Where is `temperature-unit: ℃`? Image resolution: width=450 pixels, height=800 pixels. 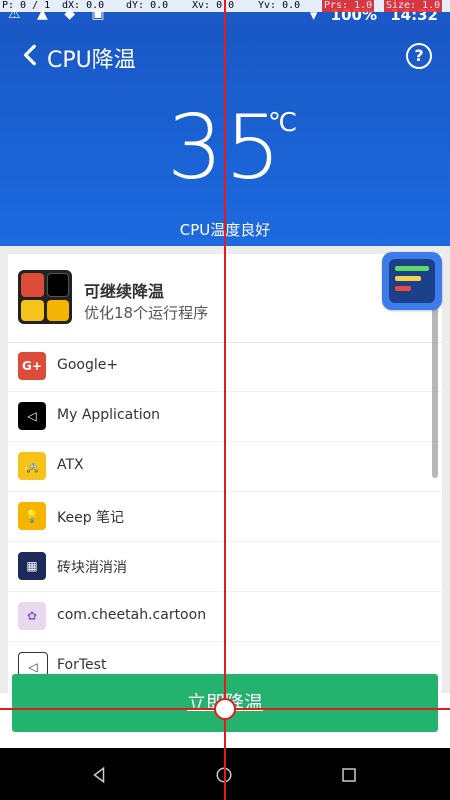 temperature-unit: ℃ is located at coordinates (283, 123).